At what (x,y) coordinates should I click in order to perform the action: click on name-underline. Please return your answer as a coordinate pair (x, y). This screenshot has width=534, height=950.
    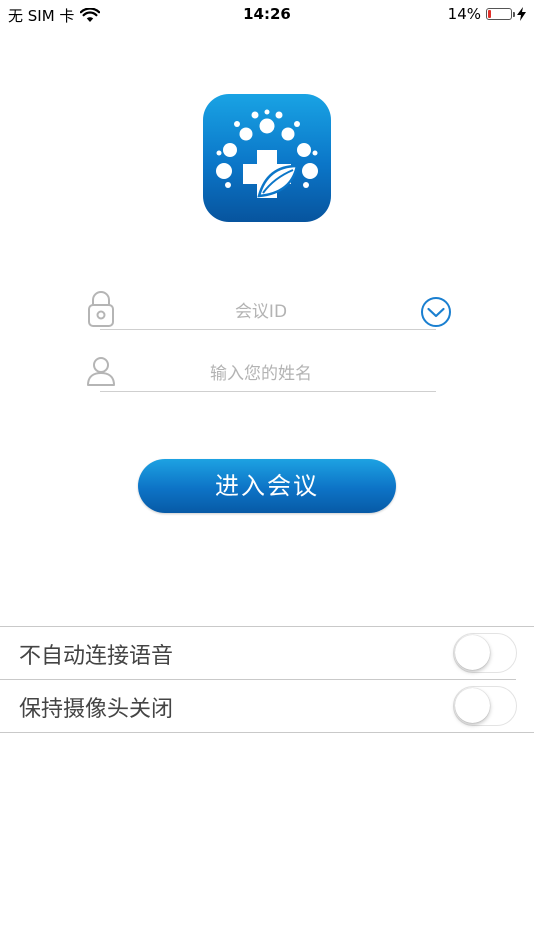
    Looking at the image, I should click on (268, 391).